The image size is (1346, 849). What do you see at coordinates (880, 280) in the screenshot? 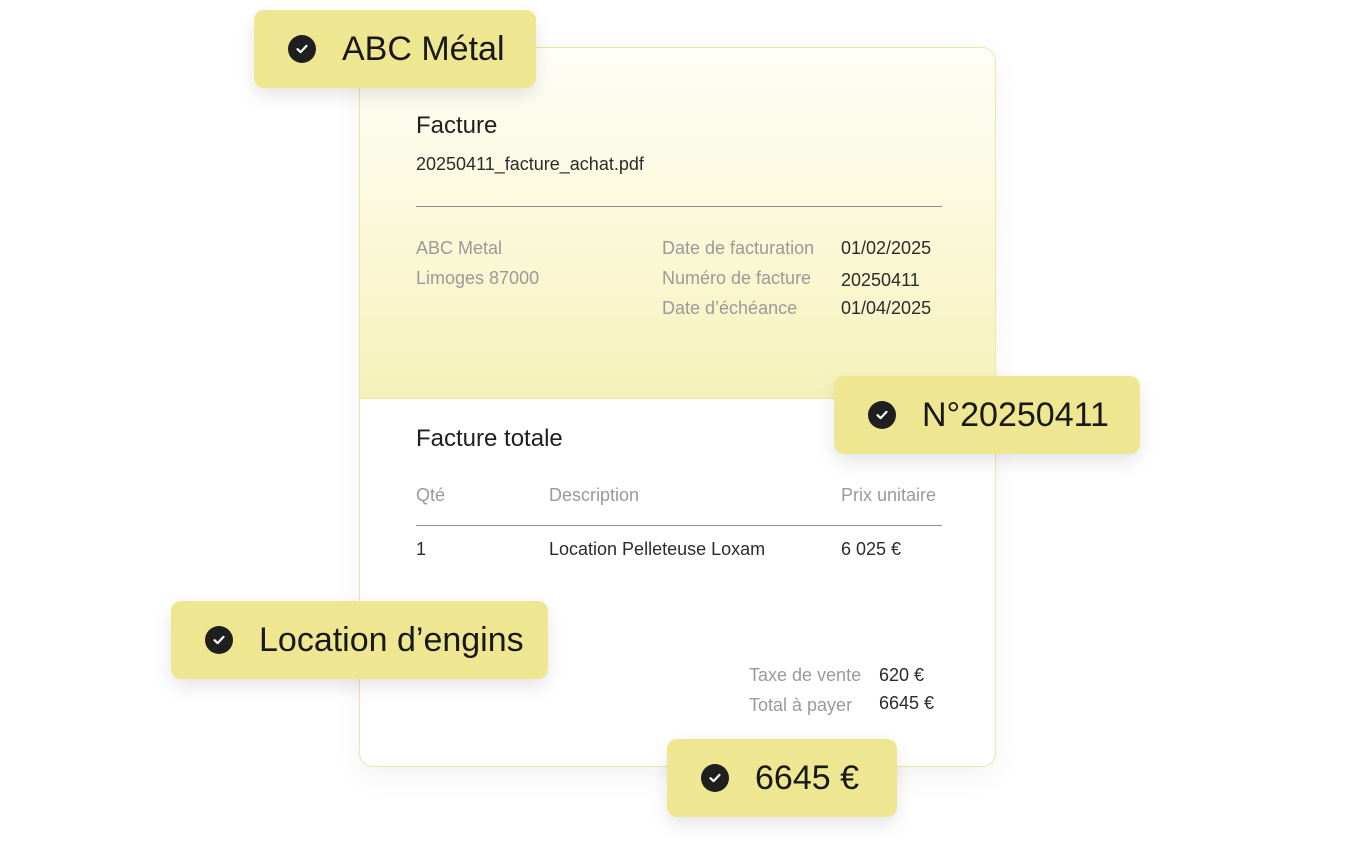
I see `invoice-number-value: 20250411` at bounding box center [880, 280].